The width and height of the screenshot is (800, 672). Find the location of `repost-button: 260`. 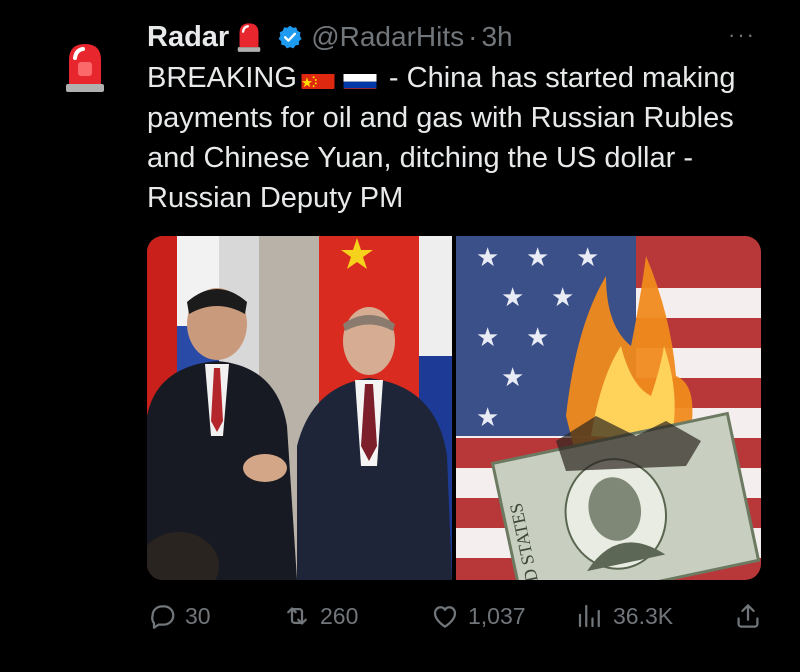

repost-button: 260 is located at coordinates (320, 616).